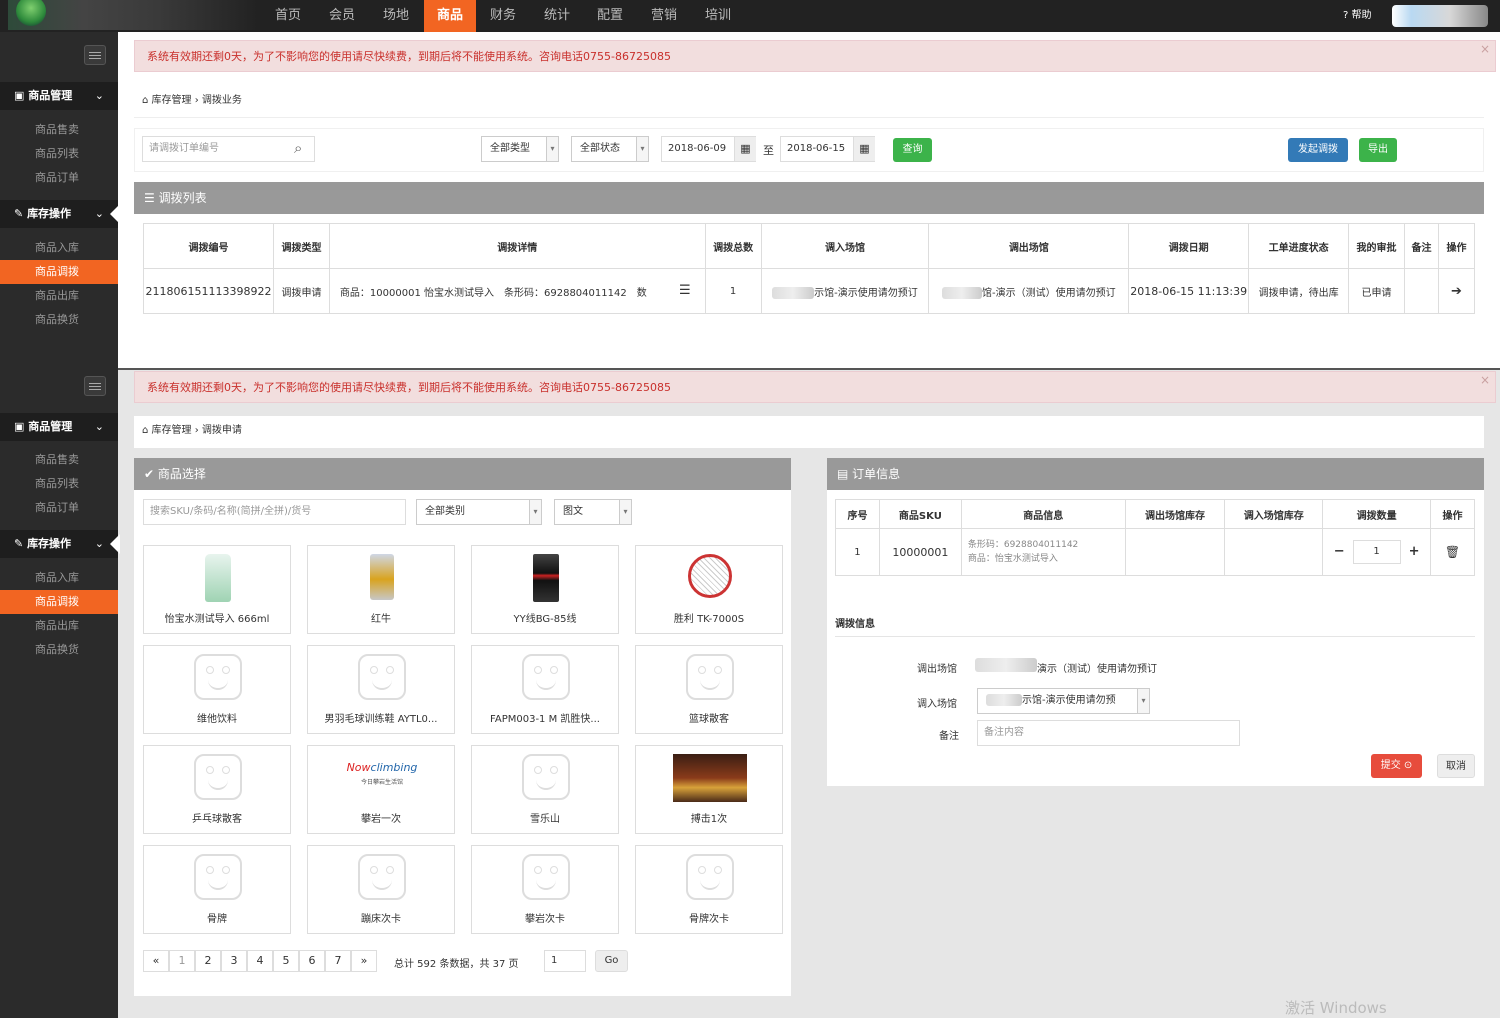  I want to click on blurred-text, so click(1006, 665).